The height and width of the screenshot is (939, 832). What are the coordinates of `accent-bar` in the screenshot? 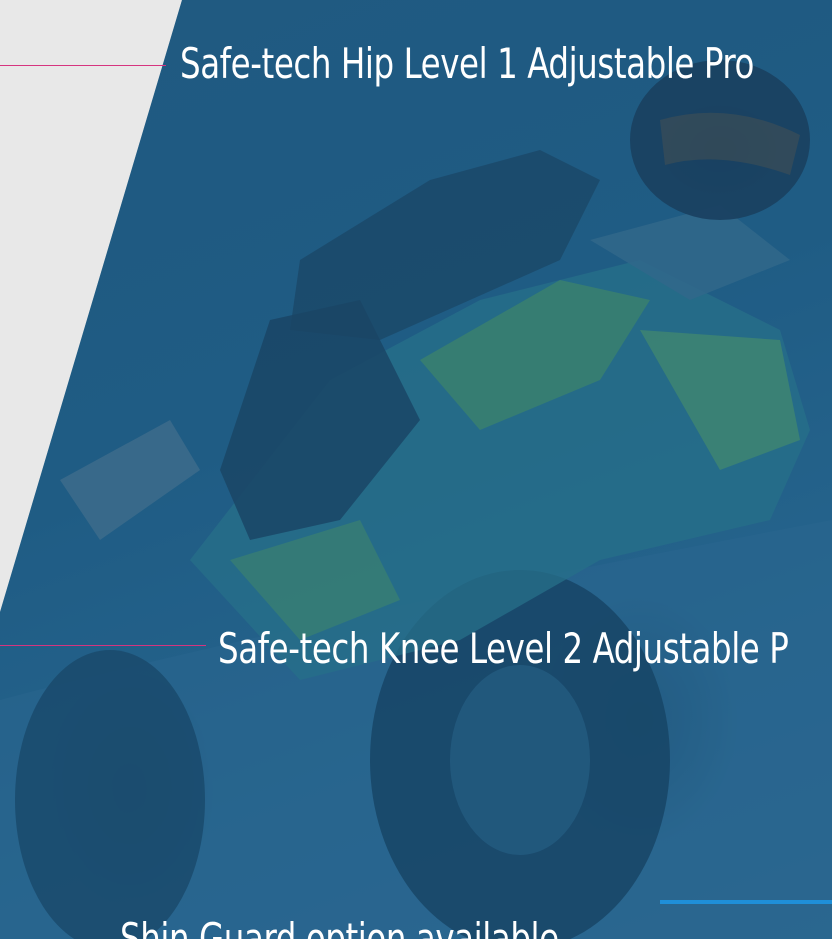 It's located at (746, 902).